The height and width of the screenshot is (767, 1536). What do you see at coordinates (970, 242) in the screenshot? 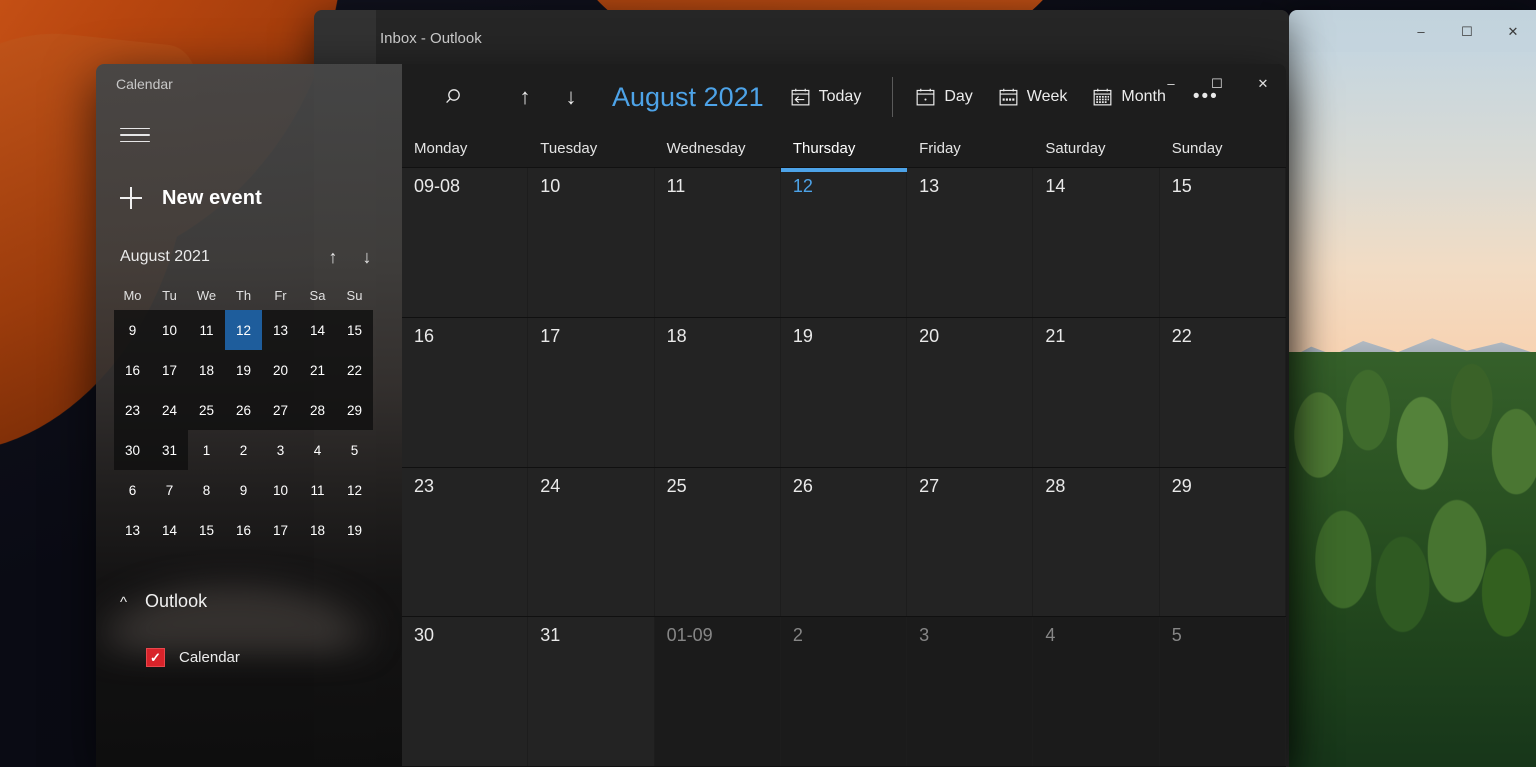
I see `calendar-day-cell: 13` at bounding box center [970, 242].